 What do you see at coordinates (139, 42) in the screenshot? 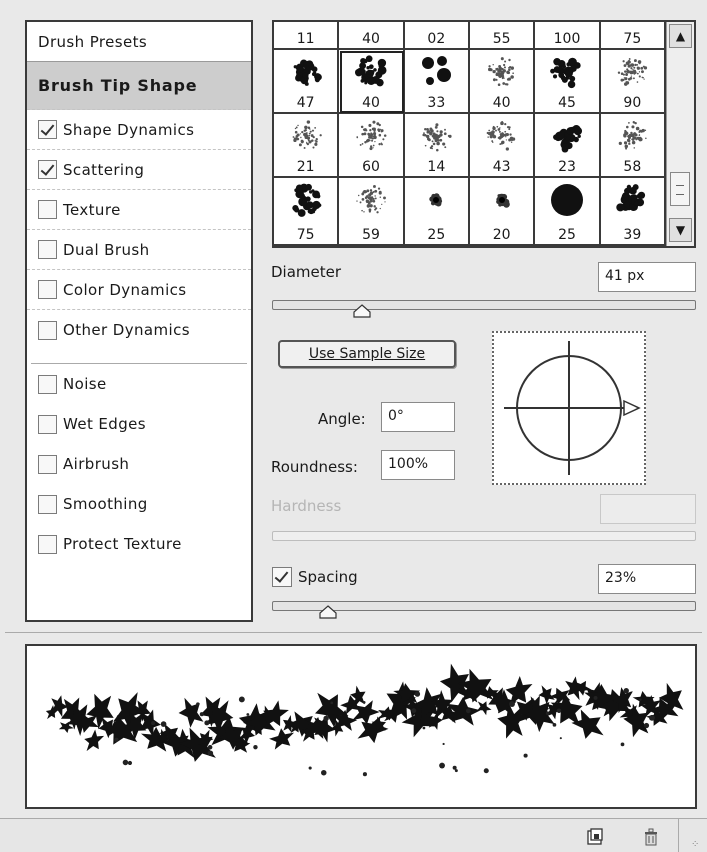
I see `sidebar-item-brush-presets: Drush Presets` at bounding box center [139, 42].